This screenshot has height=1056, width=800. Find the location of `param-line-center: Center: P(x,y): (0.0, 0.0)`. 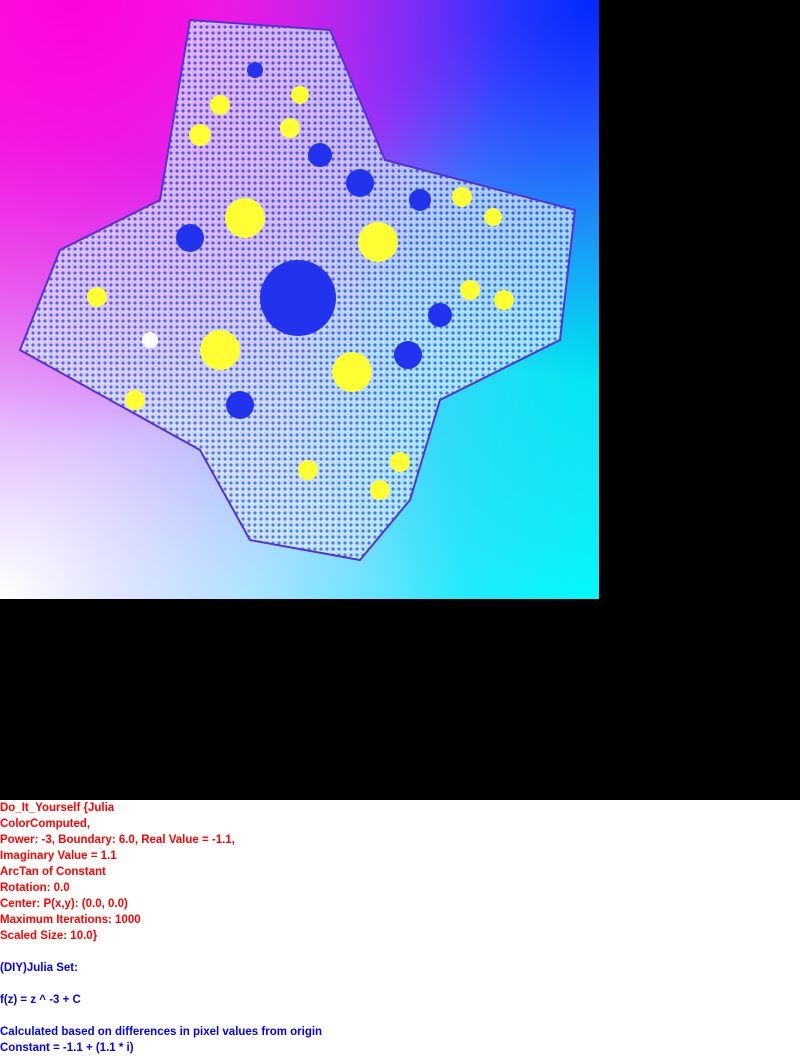

param-line-center: Center: P(x,y): (0.0, 0.0) is located at coordinates (64, 904).